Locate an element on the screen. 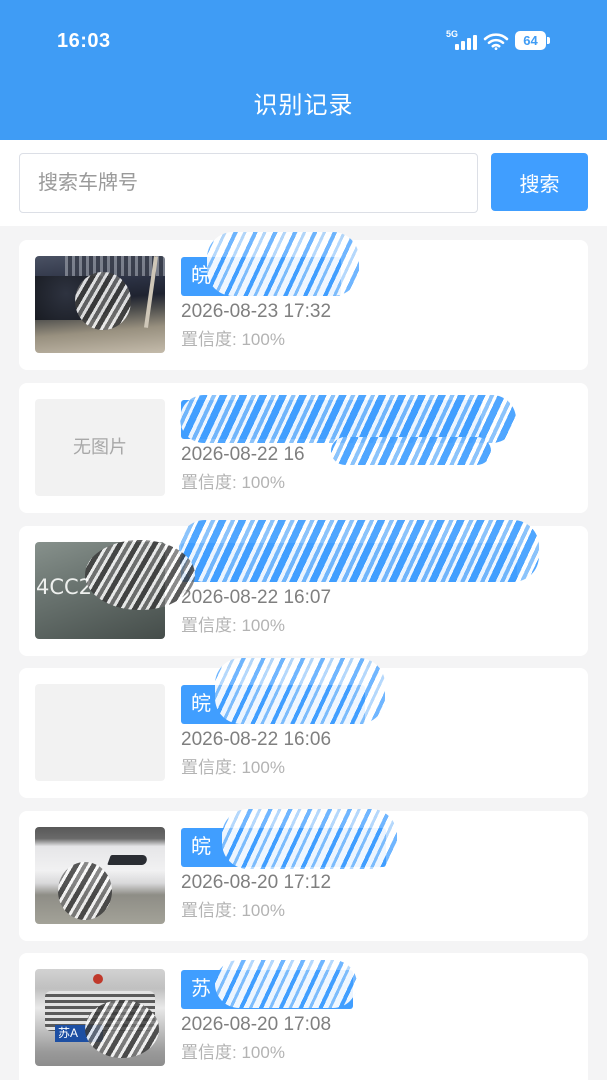  record-time: 2026-08-22 16 is located at coordinates (243, 454).